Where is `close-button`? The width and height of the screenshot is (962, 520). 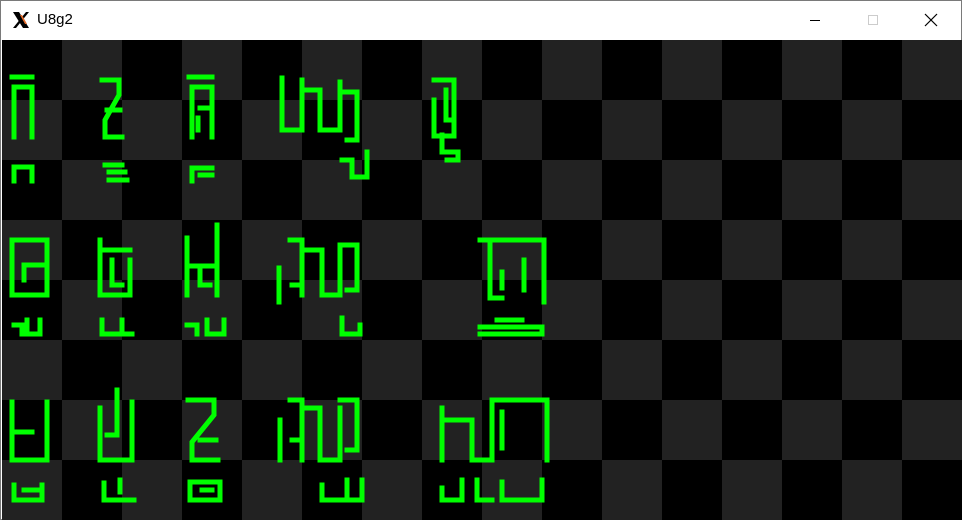
close-button is located at coordinates (931, 20).